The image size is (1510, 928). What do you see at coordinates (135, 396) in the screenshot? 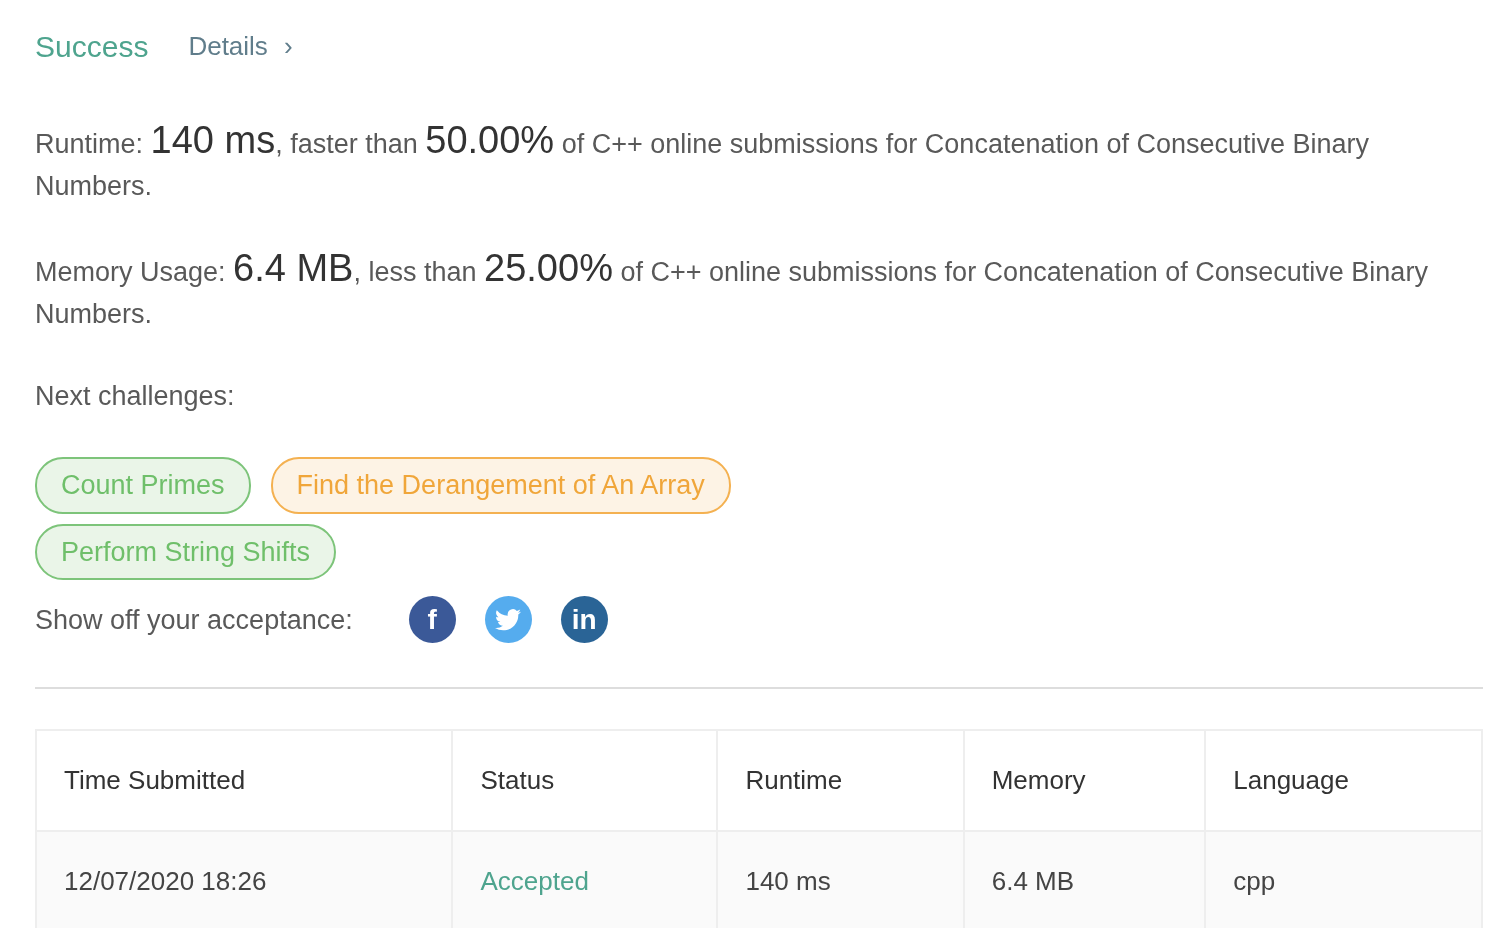
I see `section-label: Next challenges:` at bounding box center [135, 396].